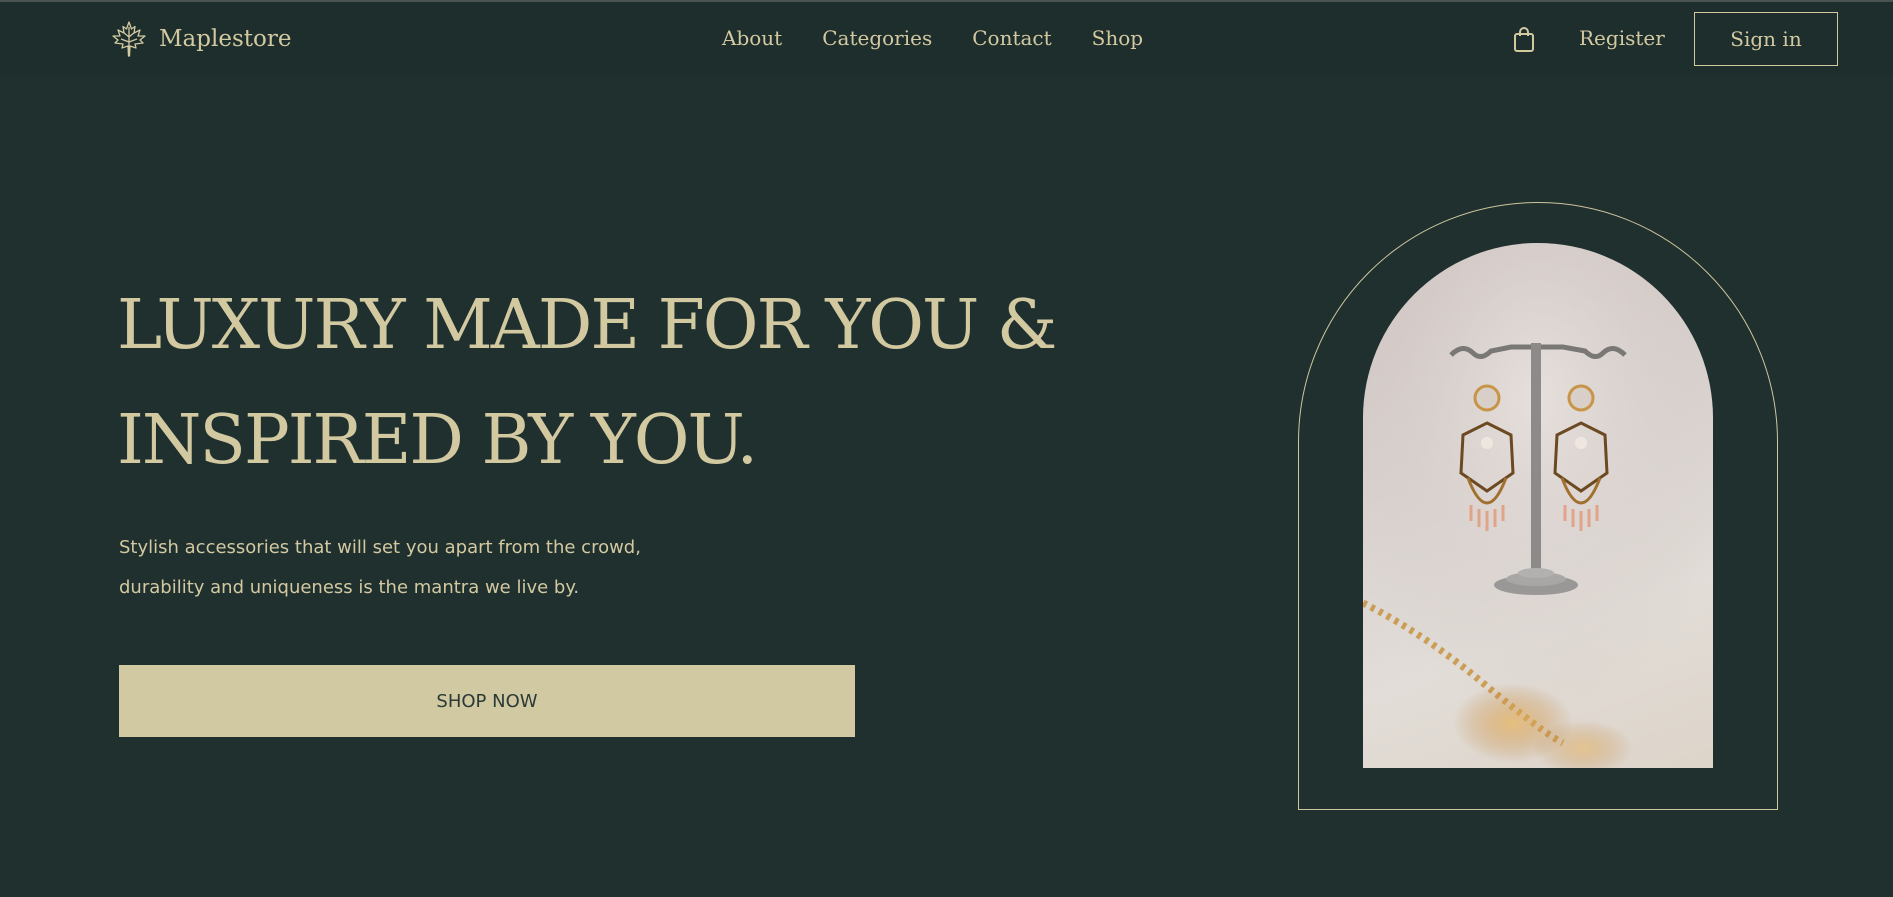  I want to click on nav-link-contact: Contact, so click(1011, 38).